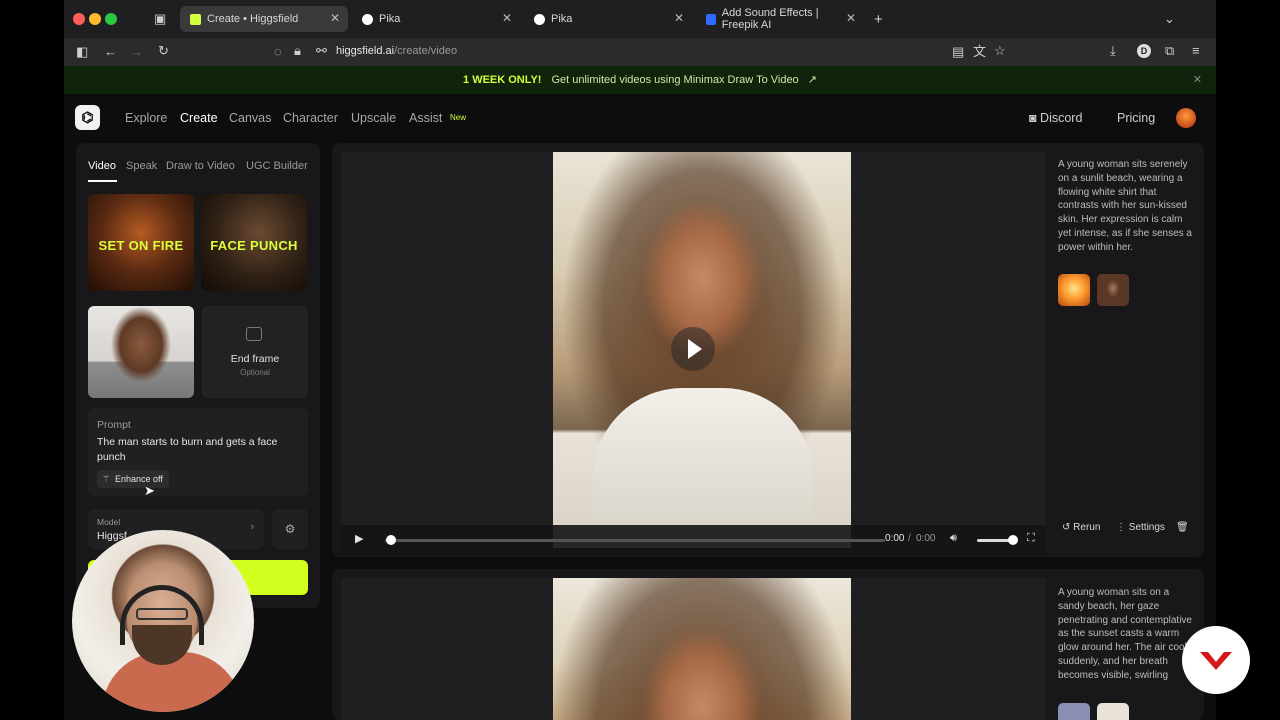 This screenshot has height=720, width=1280. What do you see at coordinates (149, 490) in the screenshot?
I see `mouse-cursor-icon: ➤` at bounding box center [149, 490].